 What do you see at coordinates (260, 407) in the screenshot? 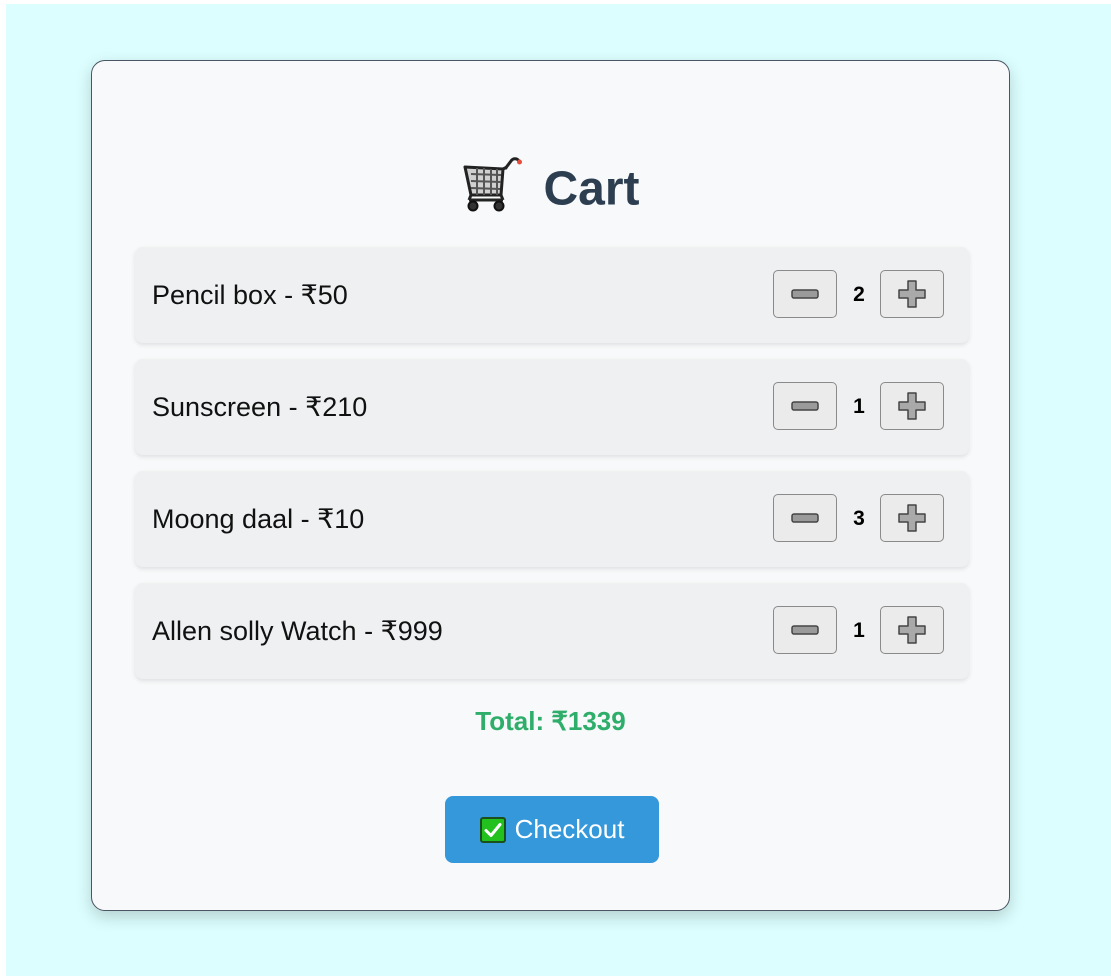
I see `item-label: Sunscreen - ₹210` at bounding box center [260, 407].